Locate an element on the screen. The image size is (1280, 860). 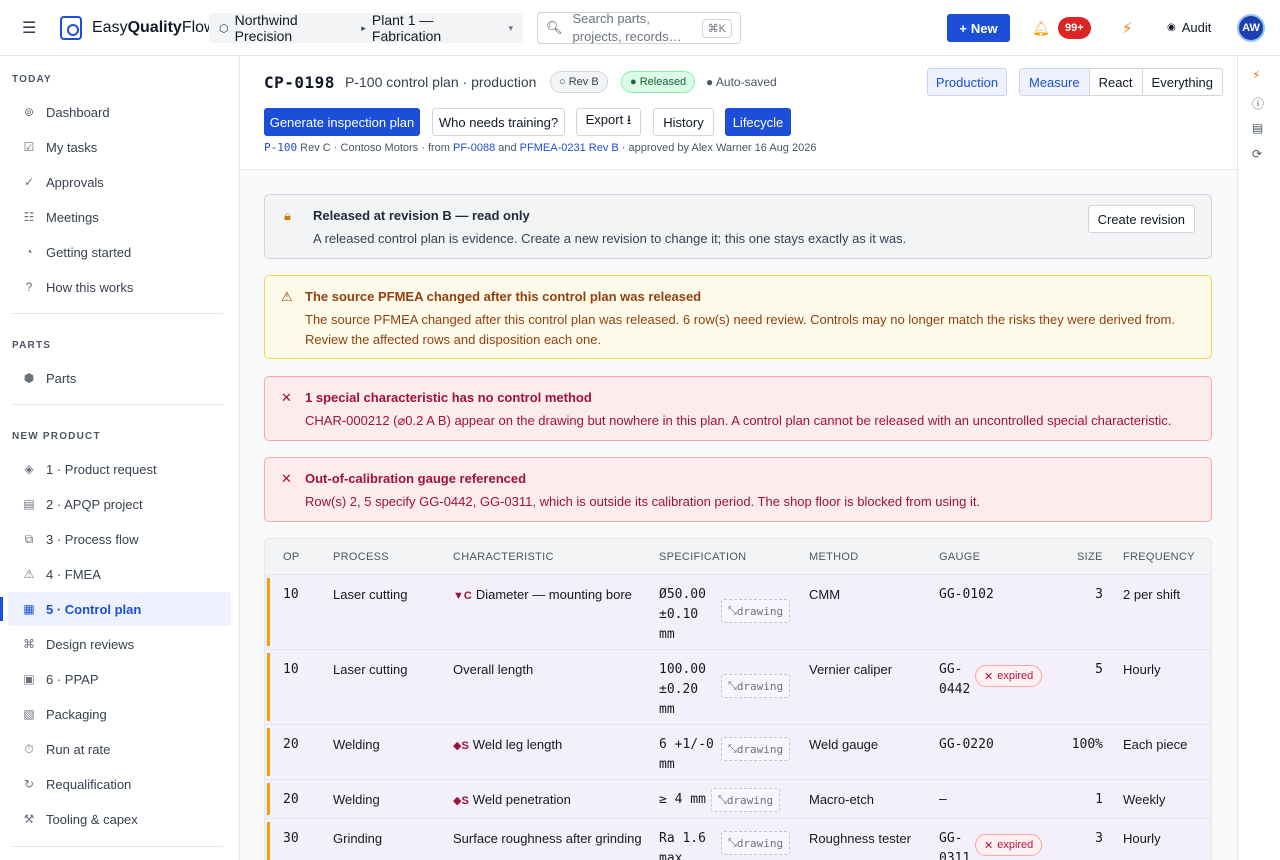
hexagon-icon: ⬡ is located at coordinates (224, 28).